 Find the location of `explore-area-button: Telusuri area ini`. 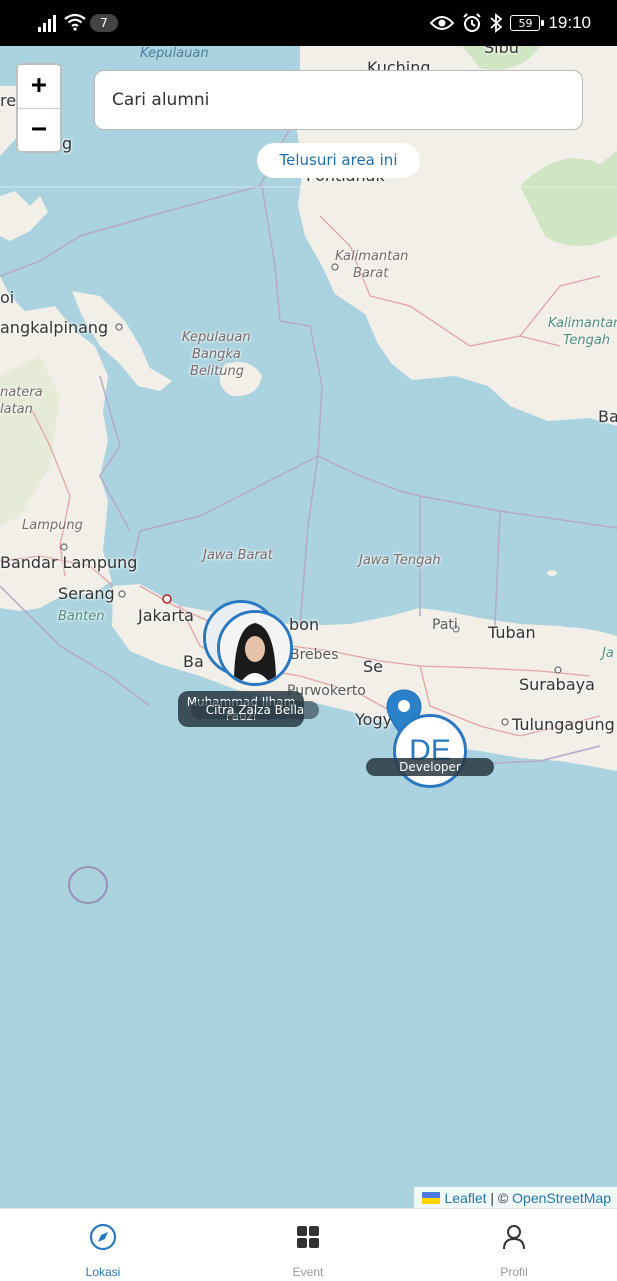

explore-area-button: Telusuri area ini is located at coordinates (338, 160).